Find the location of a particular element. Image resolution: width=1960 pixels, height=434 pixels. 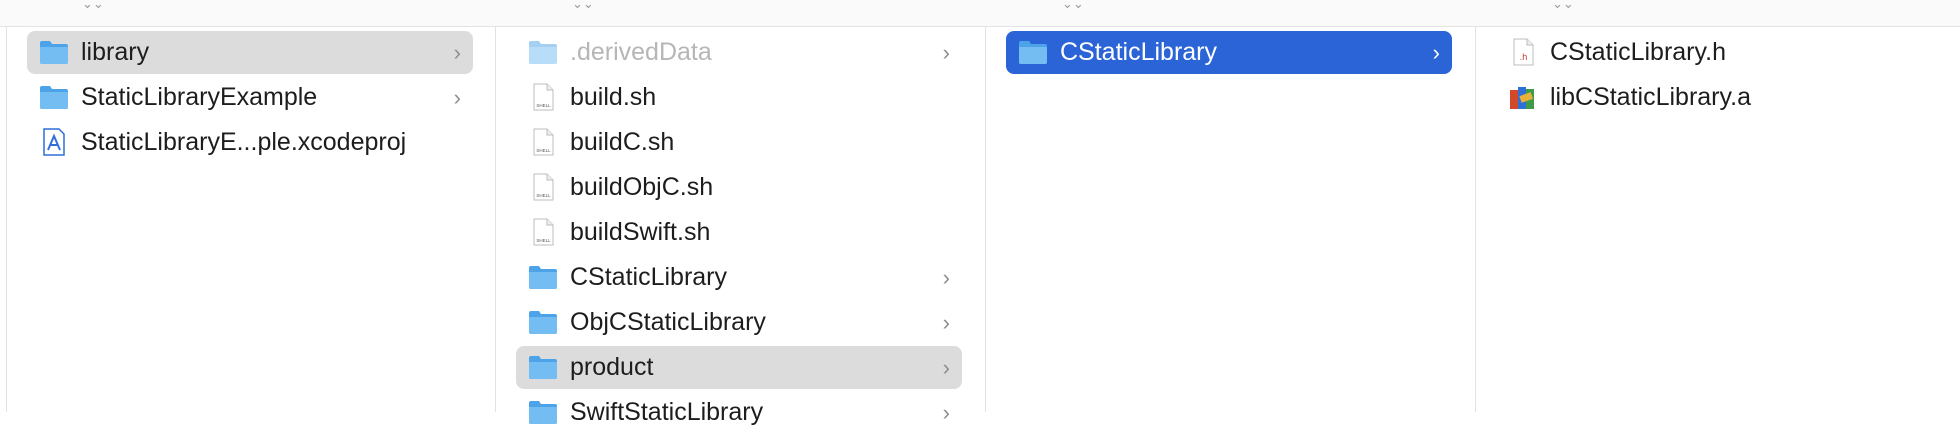

item-label: product is located at coordinates (612, 367).